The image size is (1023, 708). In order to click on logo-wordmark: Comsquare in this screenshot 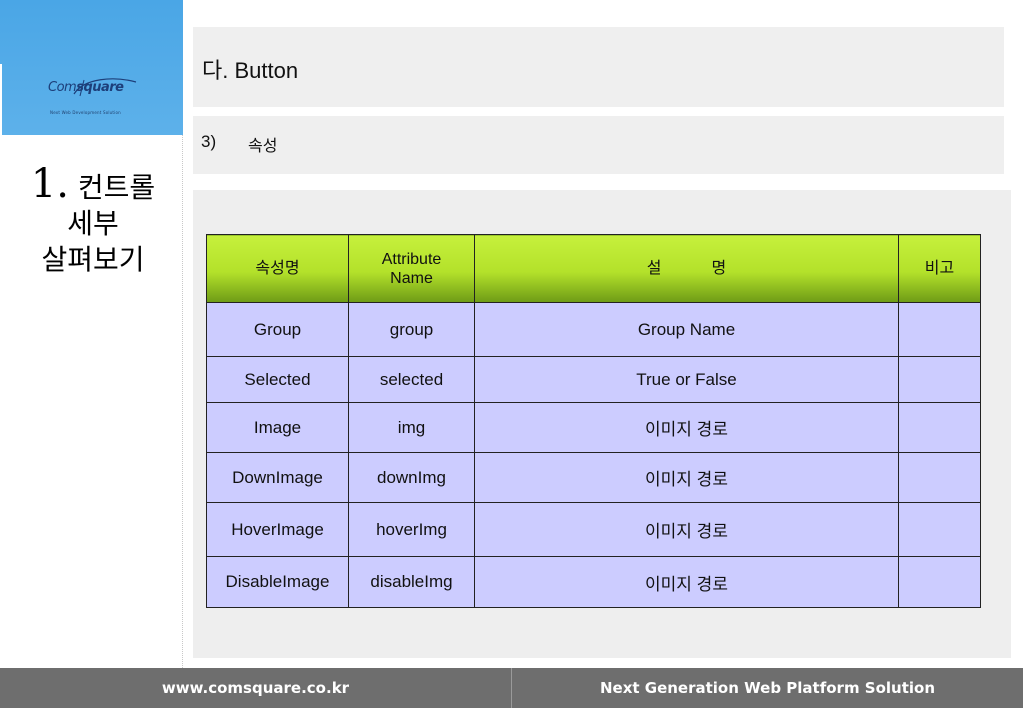, I will do `click(86, 87)`.